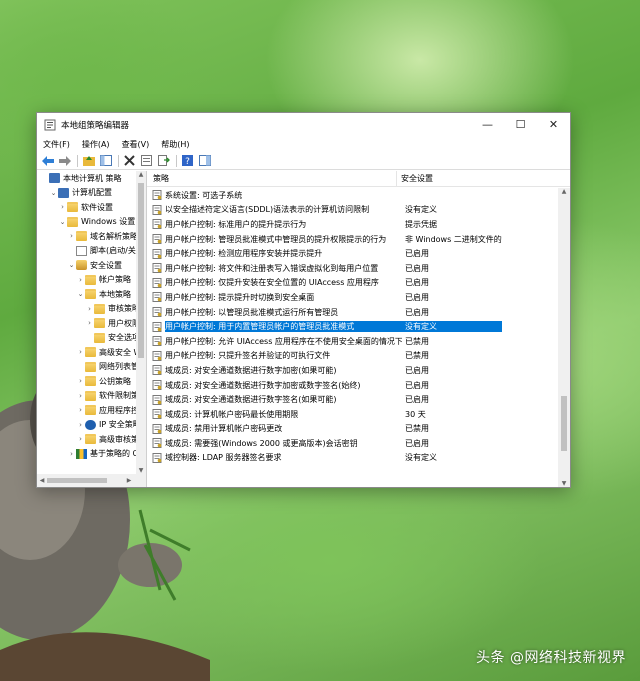 The width and height of the screenshot is (640, 681). I want to click on scroll-right-icon: ▶, so click(129, 480).